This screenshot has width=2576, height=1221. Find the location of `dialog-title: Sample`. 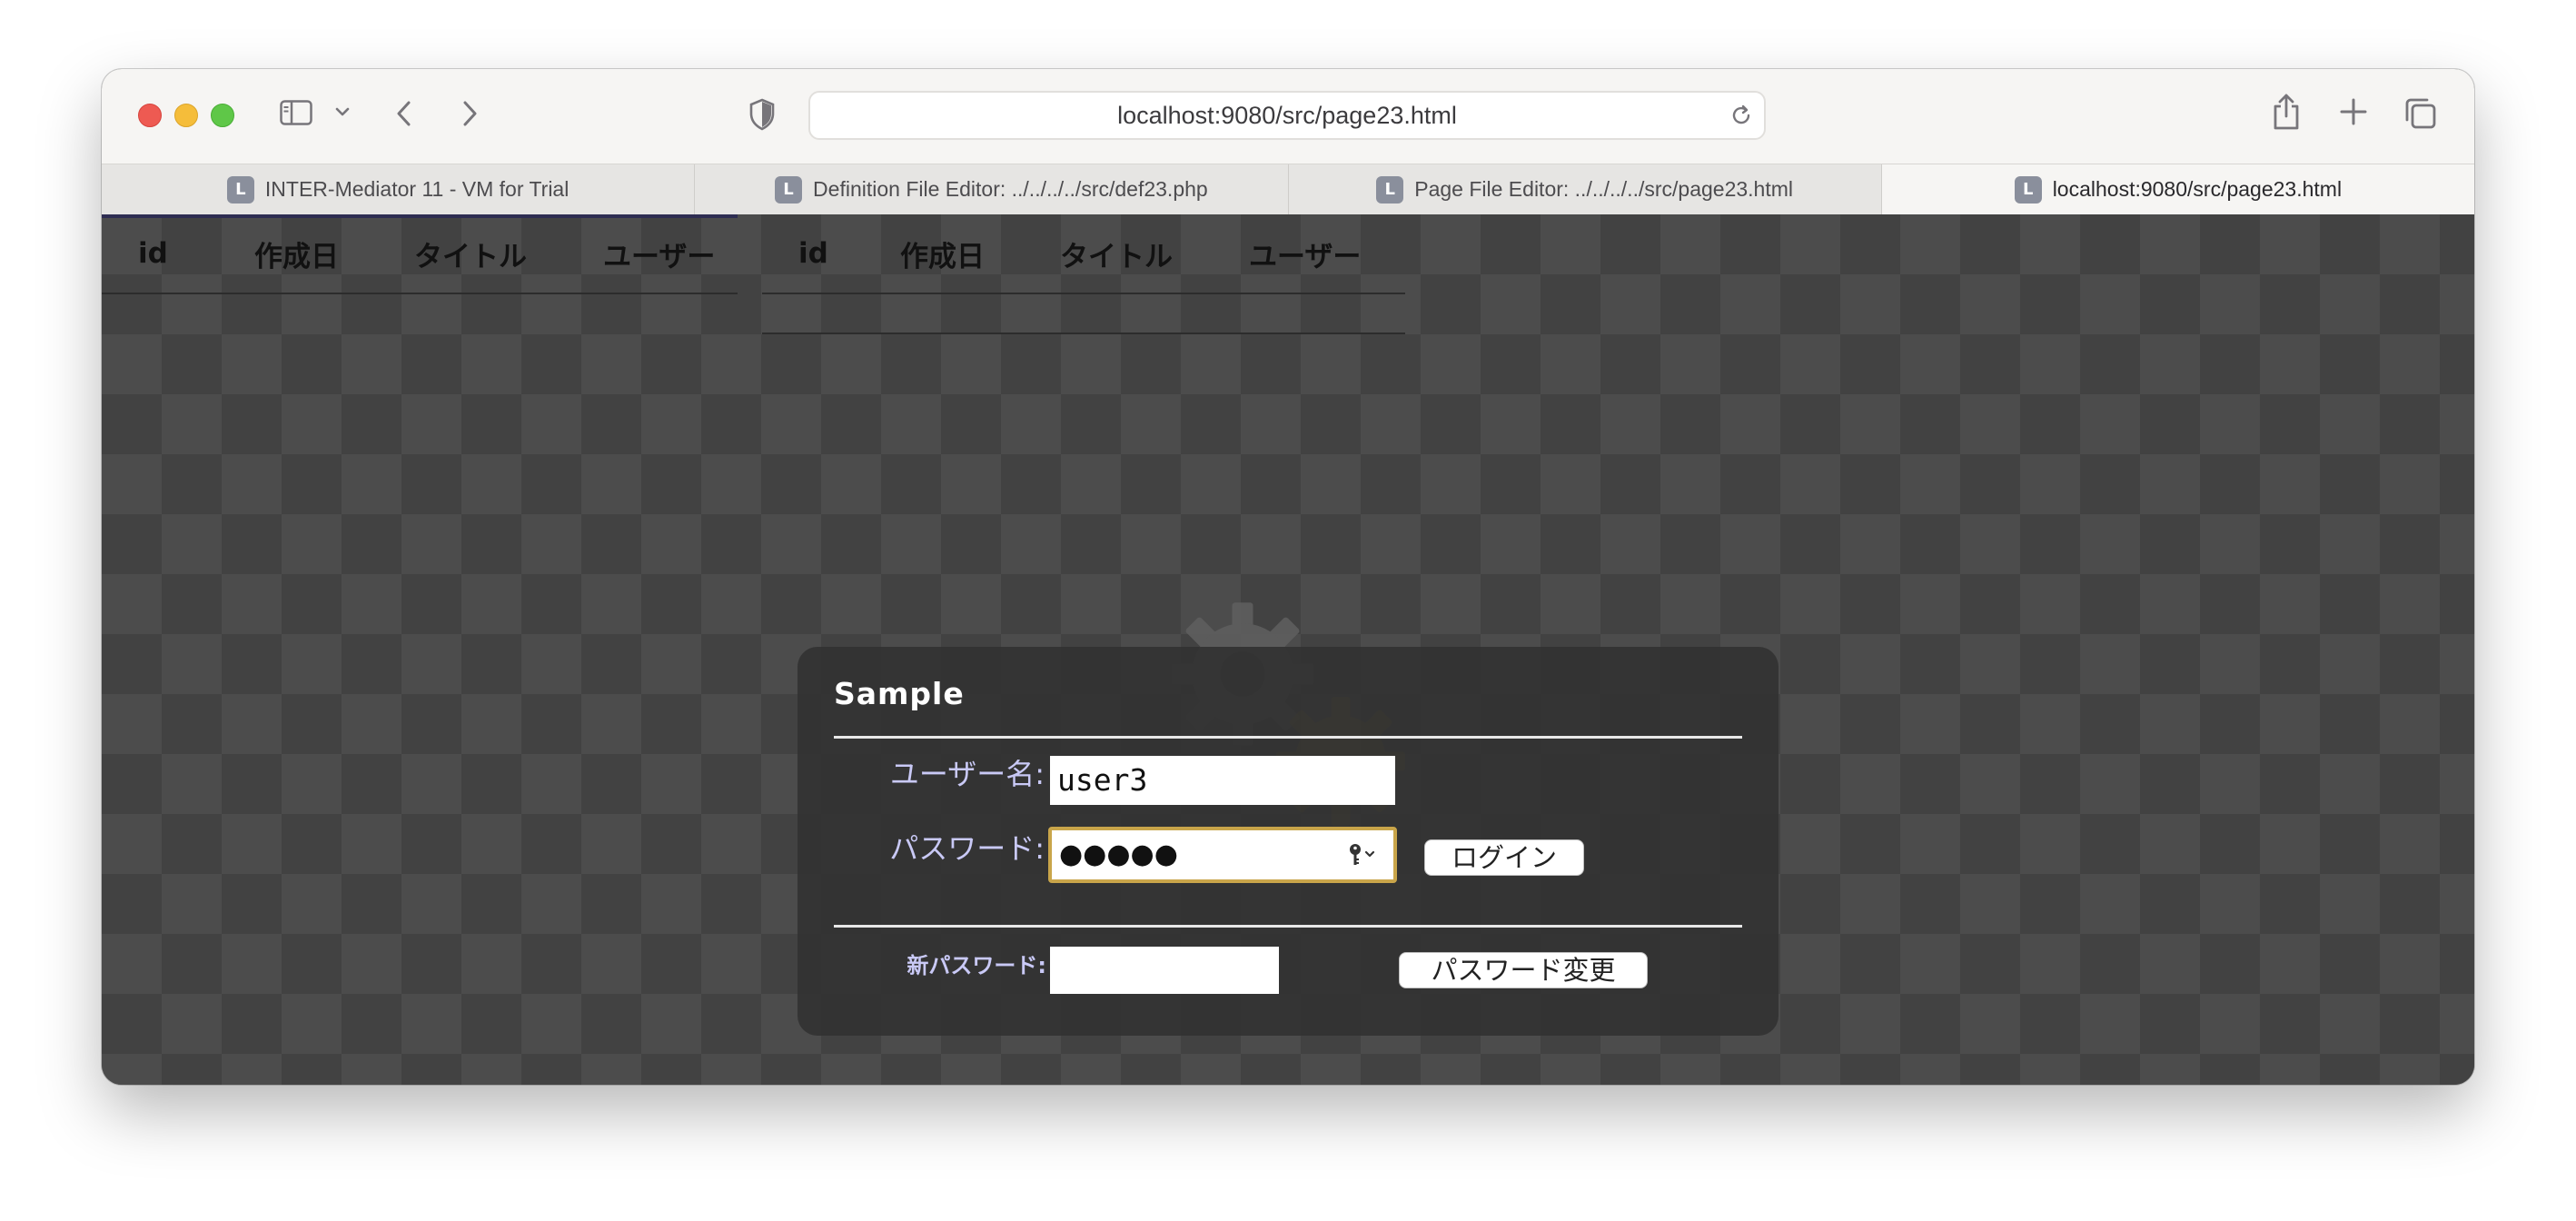

dialog-title: Sample is located at coordinates (899, 693).